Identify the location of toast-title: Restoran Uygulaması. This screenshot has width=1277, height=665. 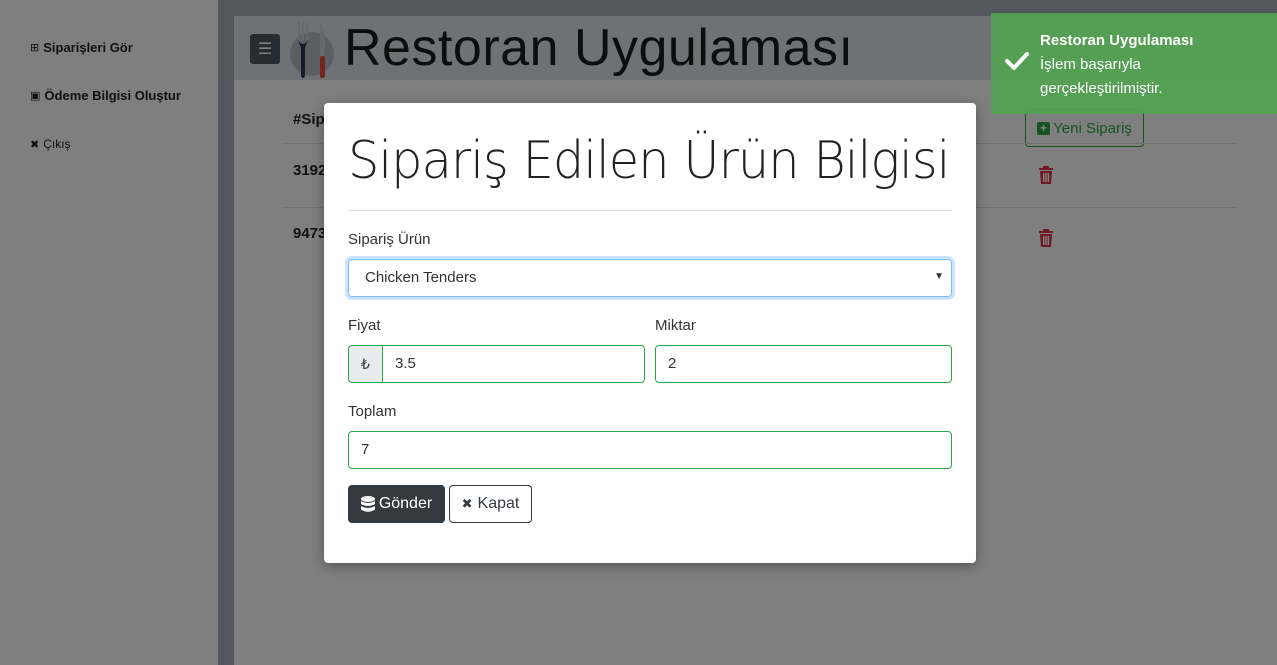
(1117, 40).